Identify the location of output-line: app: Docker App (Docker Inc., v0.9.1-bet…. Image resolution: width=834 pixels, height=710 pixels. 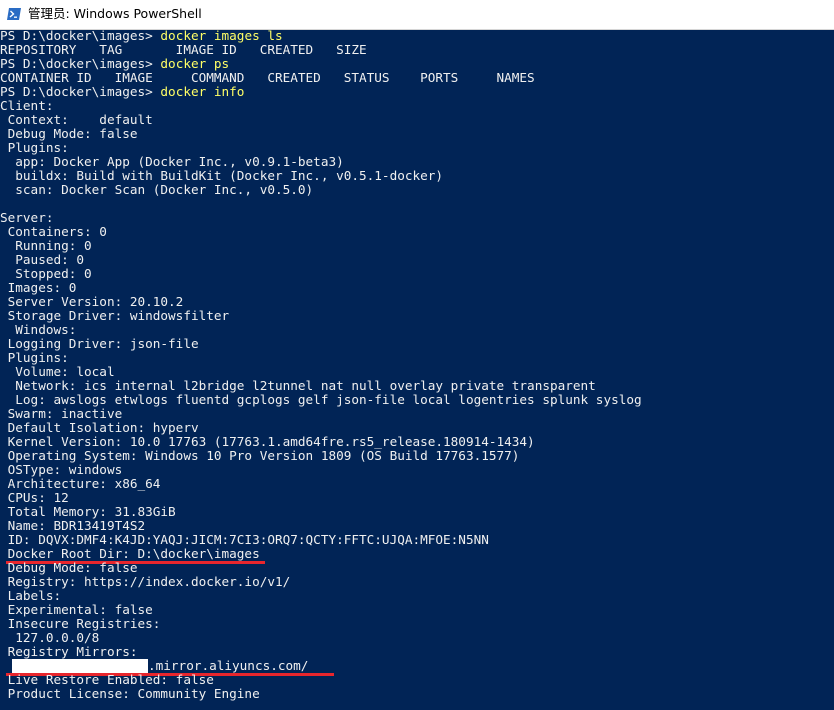
(172, 161).